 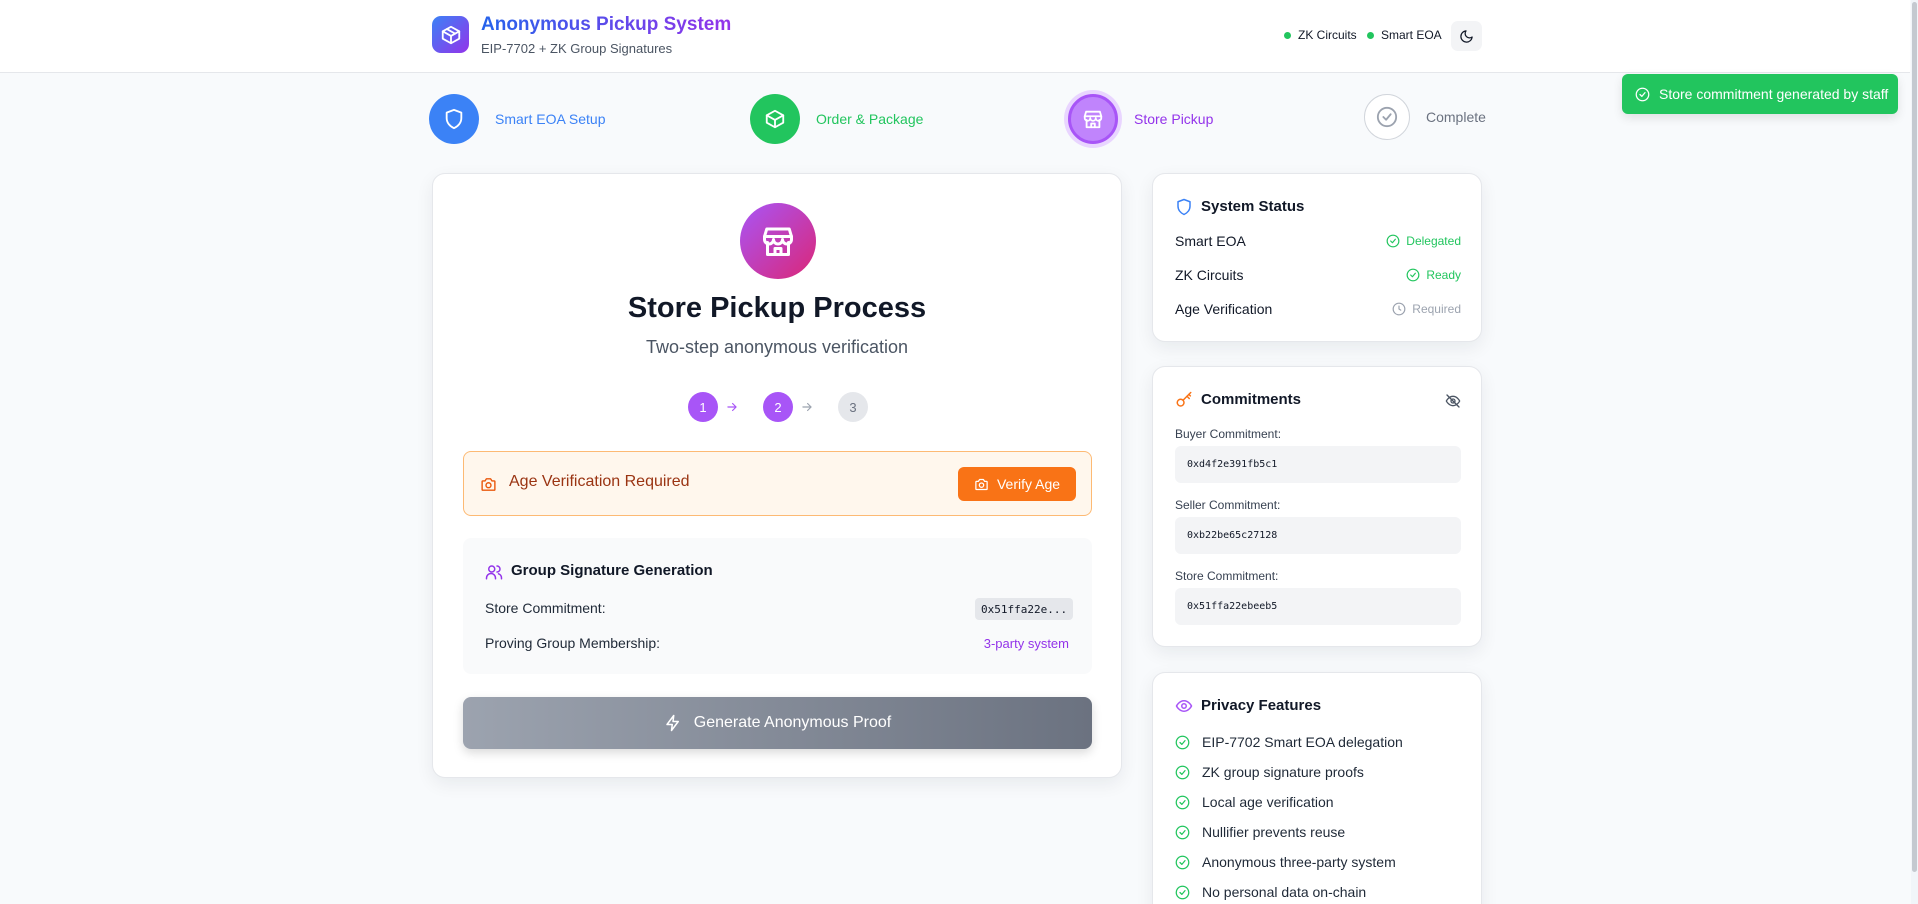 I want to click on store-commitment-value: 0x51ffa22ebeeb5, so click(x=1318, y=606).